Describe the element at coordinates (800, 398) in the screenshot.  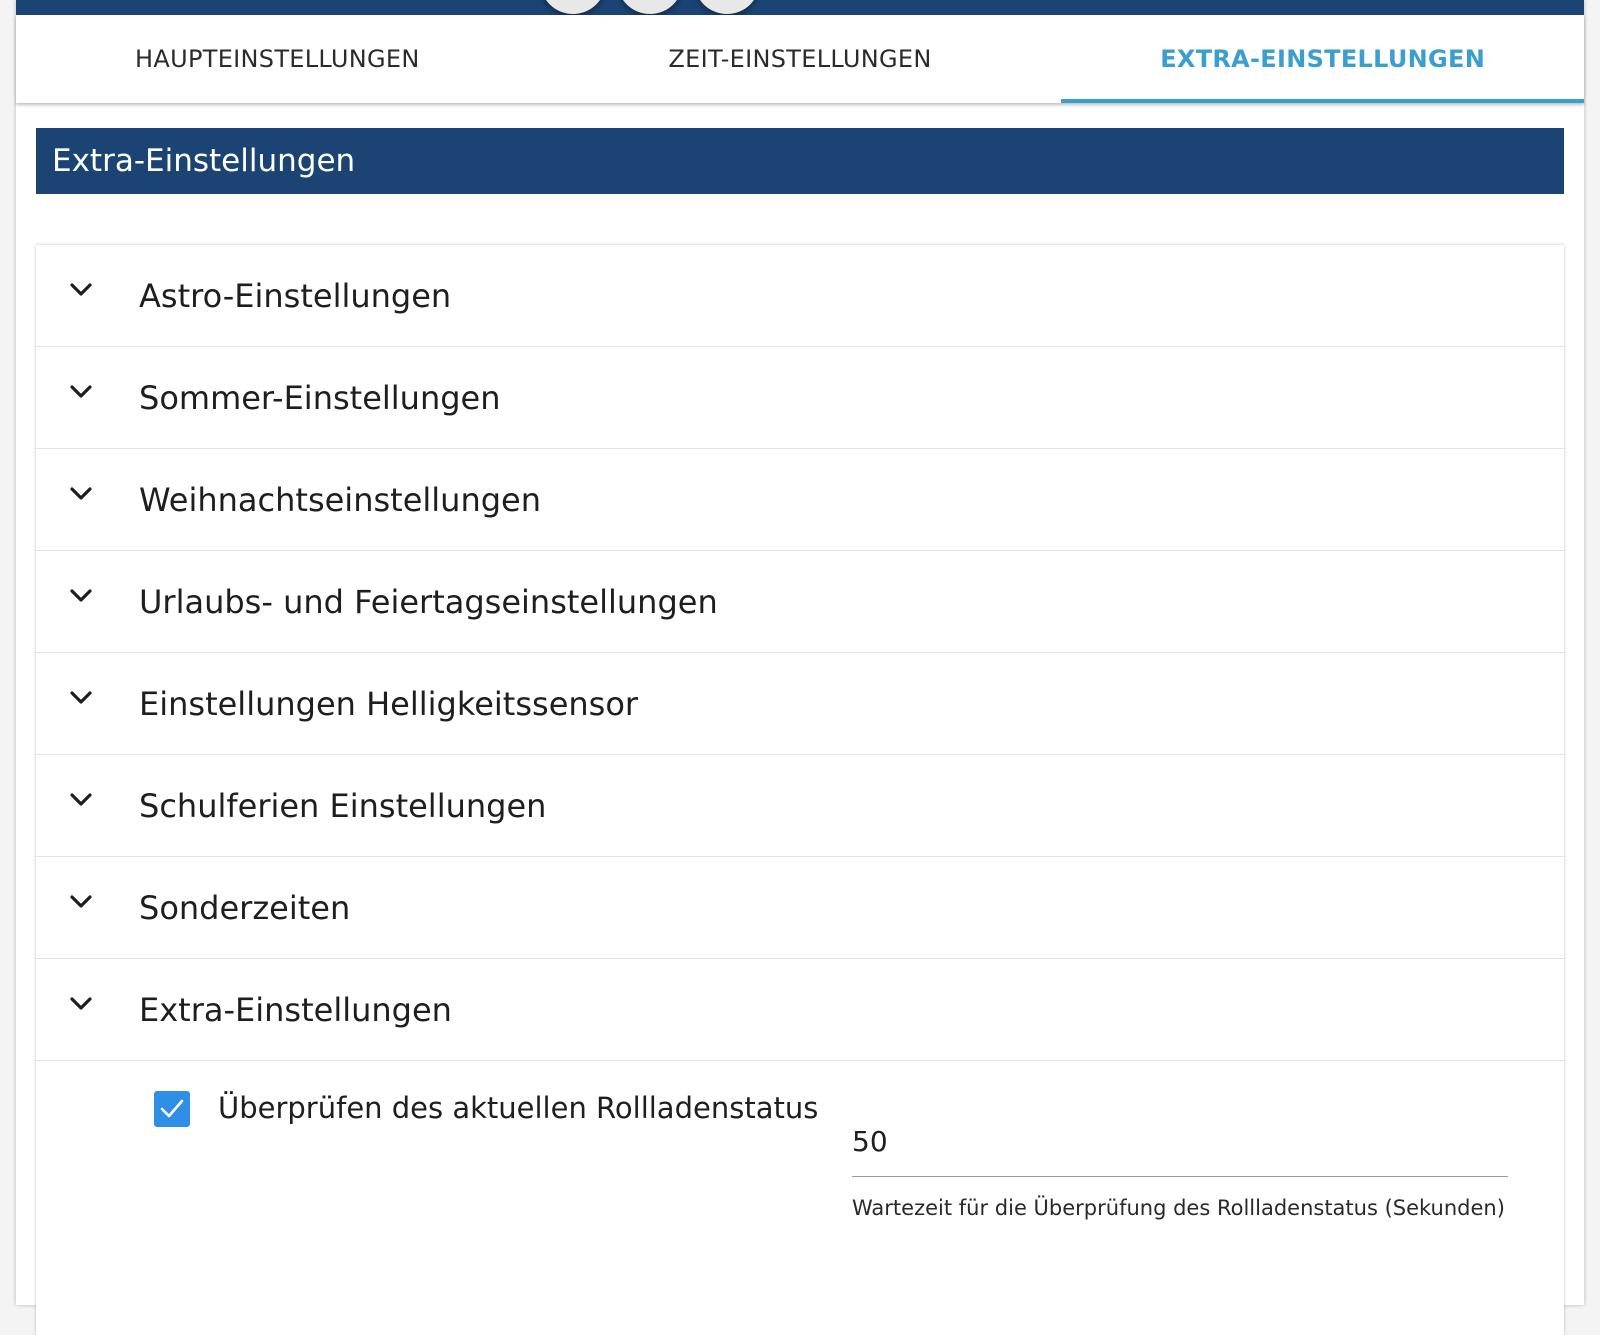
I see `accordion-item-sommer: Sommer-Einstellungen` at that location.